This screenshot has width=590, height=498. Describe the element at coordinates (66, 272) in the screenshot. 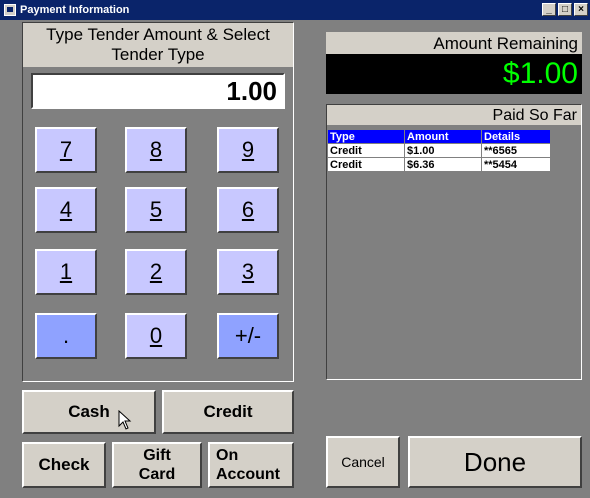

I see `key-1: 1` at that location.